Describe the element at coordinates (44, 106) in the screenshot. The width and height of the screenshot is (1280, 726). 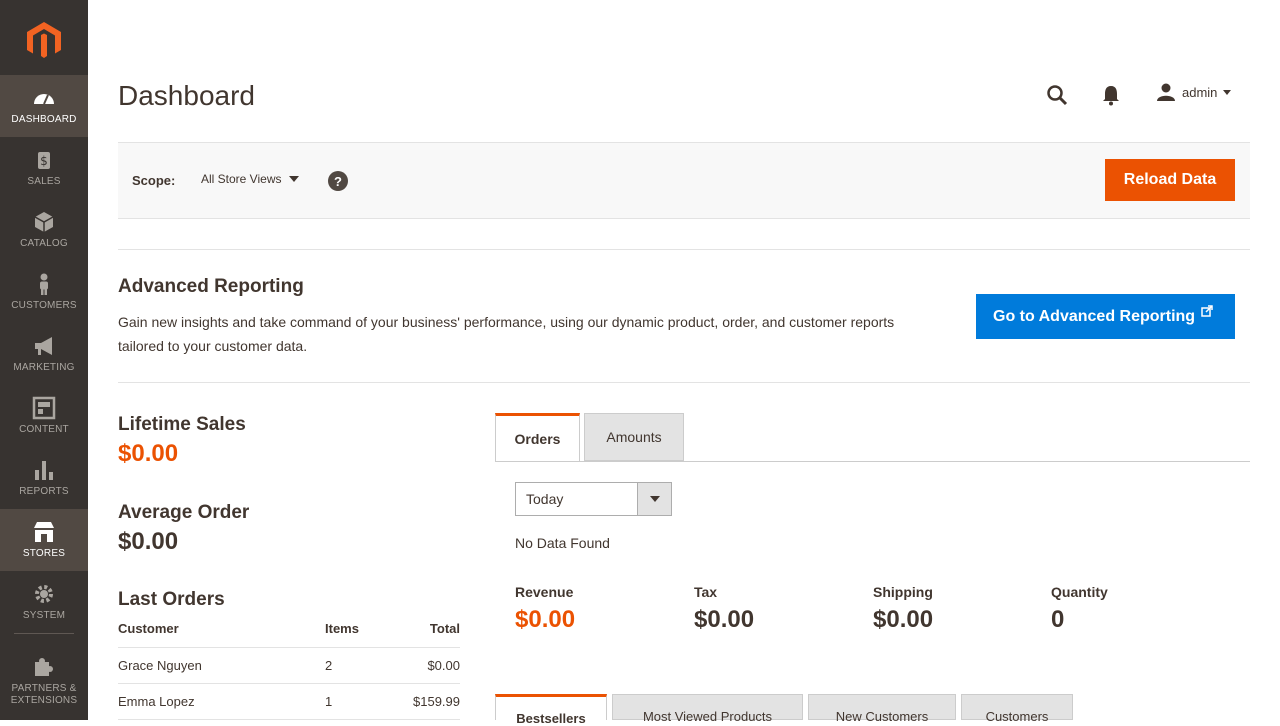
I see `nav-dashboard: Dashboard` at that location.